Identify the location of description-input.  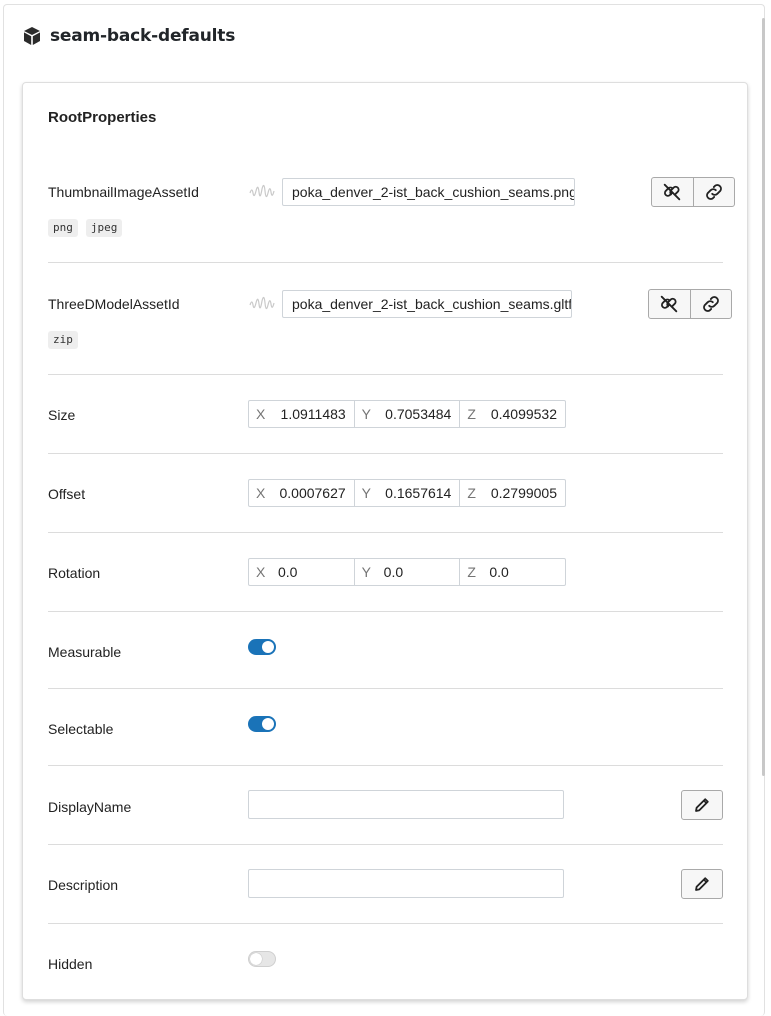
(406, 883).